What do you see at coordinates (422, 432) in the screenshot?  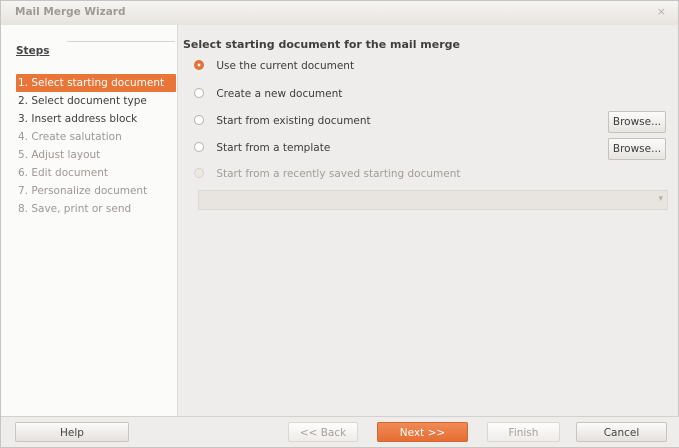 I see `next-button: Next >>` at bounding box center [422, 432].